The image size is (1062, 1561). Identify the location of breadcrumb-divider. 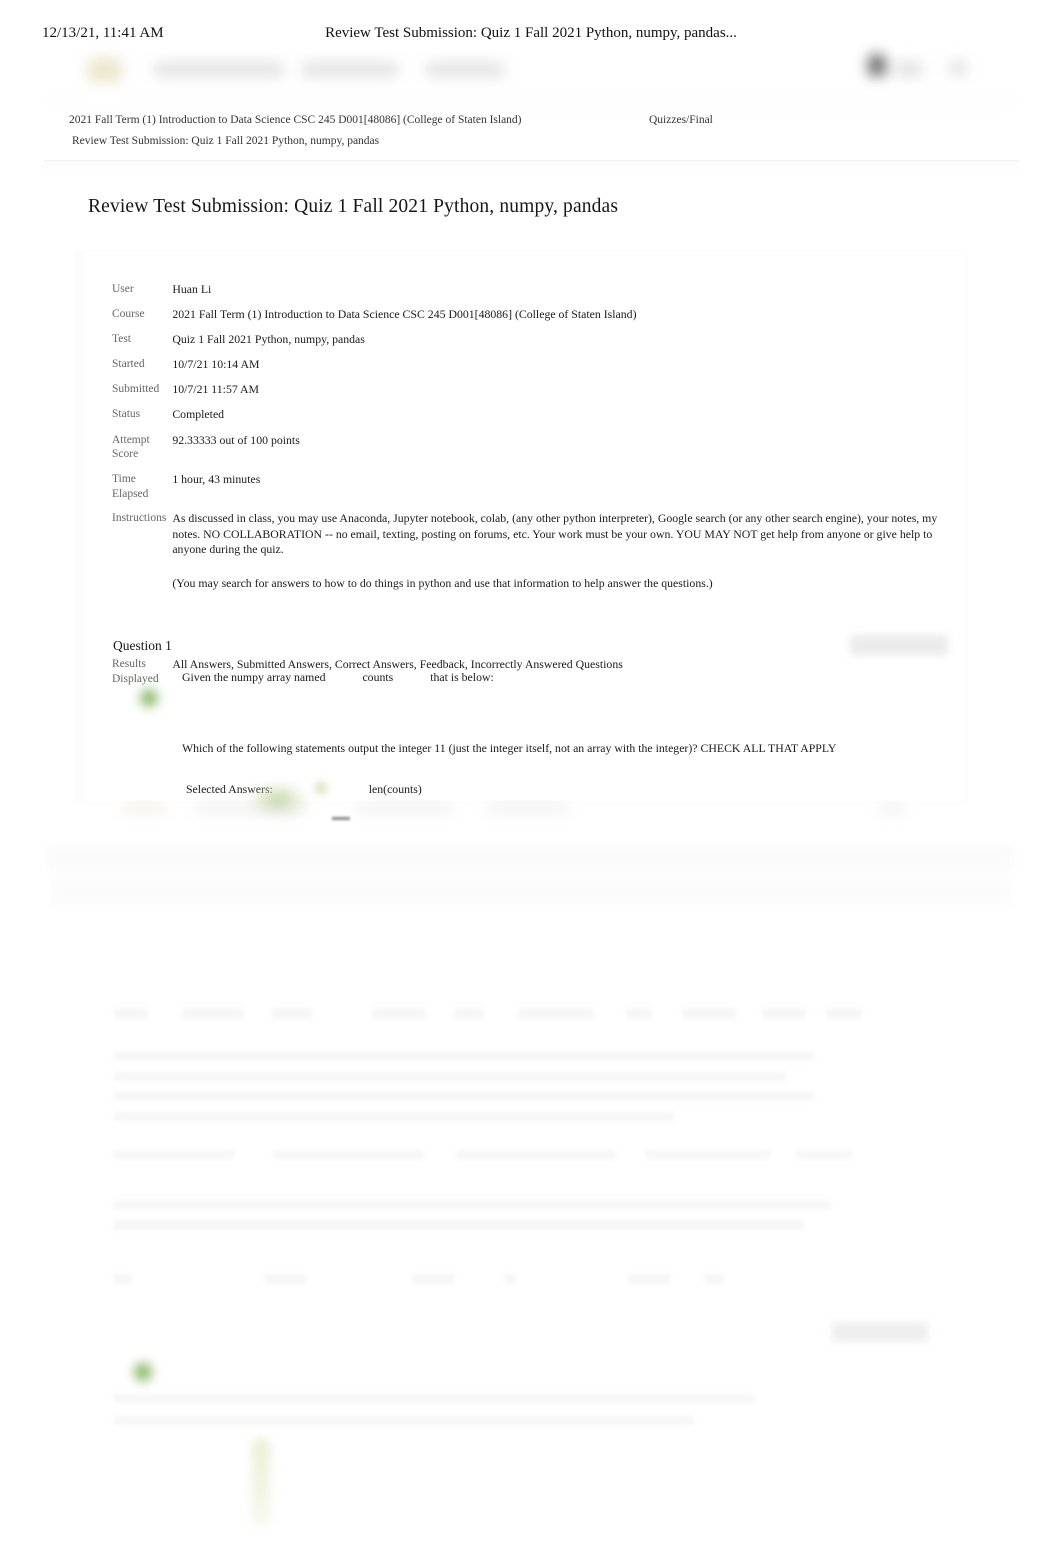
(531, 167).